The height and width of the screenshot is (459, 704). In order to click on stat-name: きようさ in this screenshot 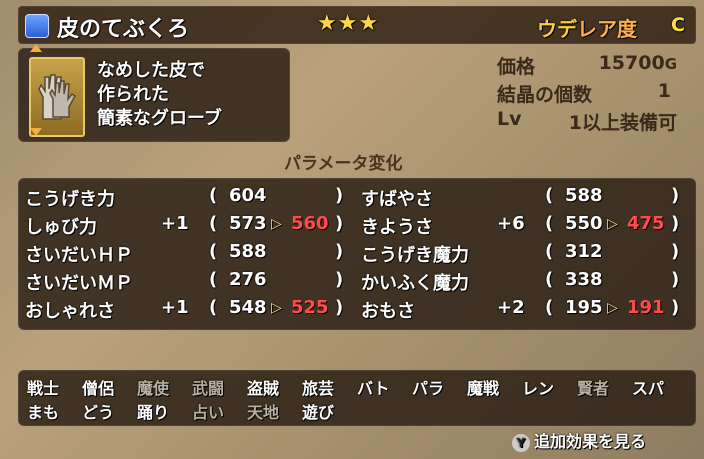, I will do `click(397, 227)`.